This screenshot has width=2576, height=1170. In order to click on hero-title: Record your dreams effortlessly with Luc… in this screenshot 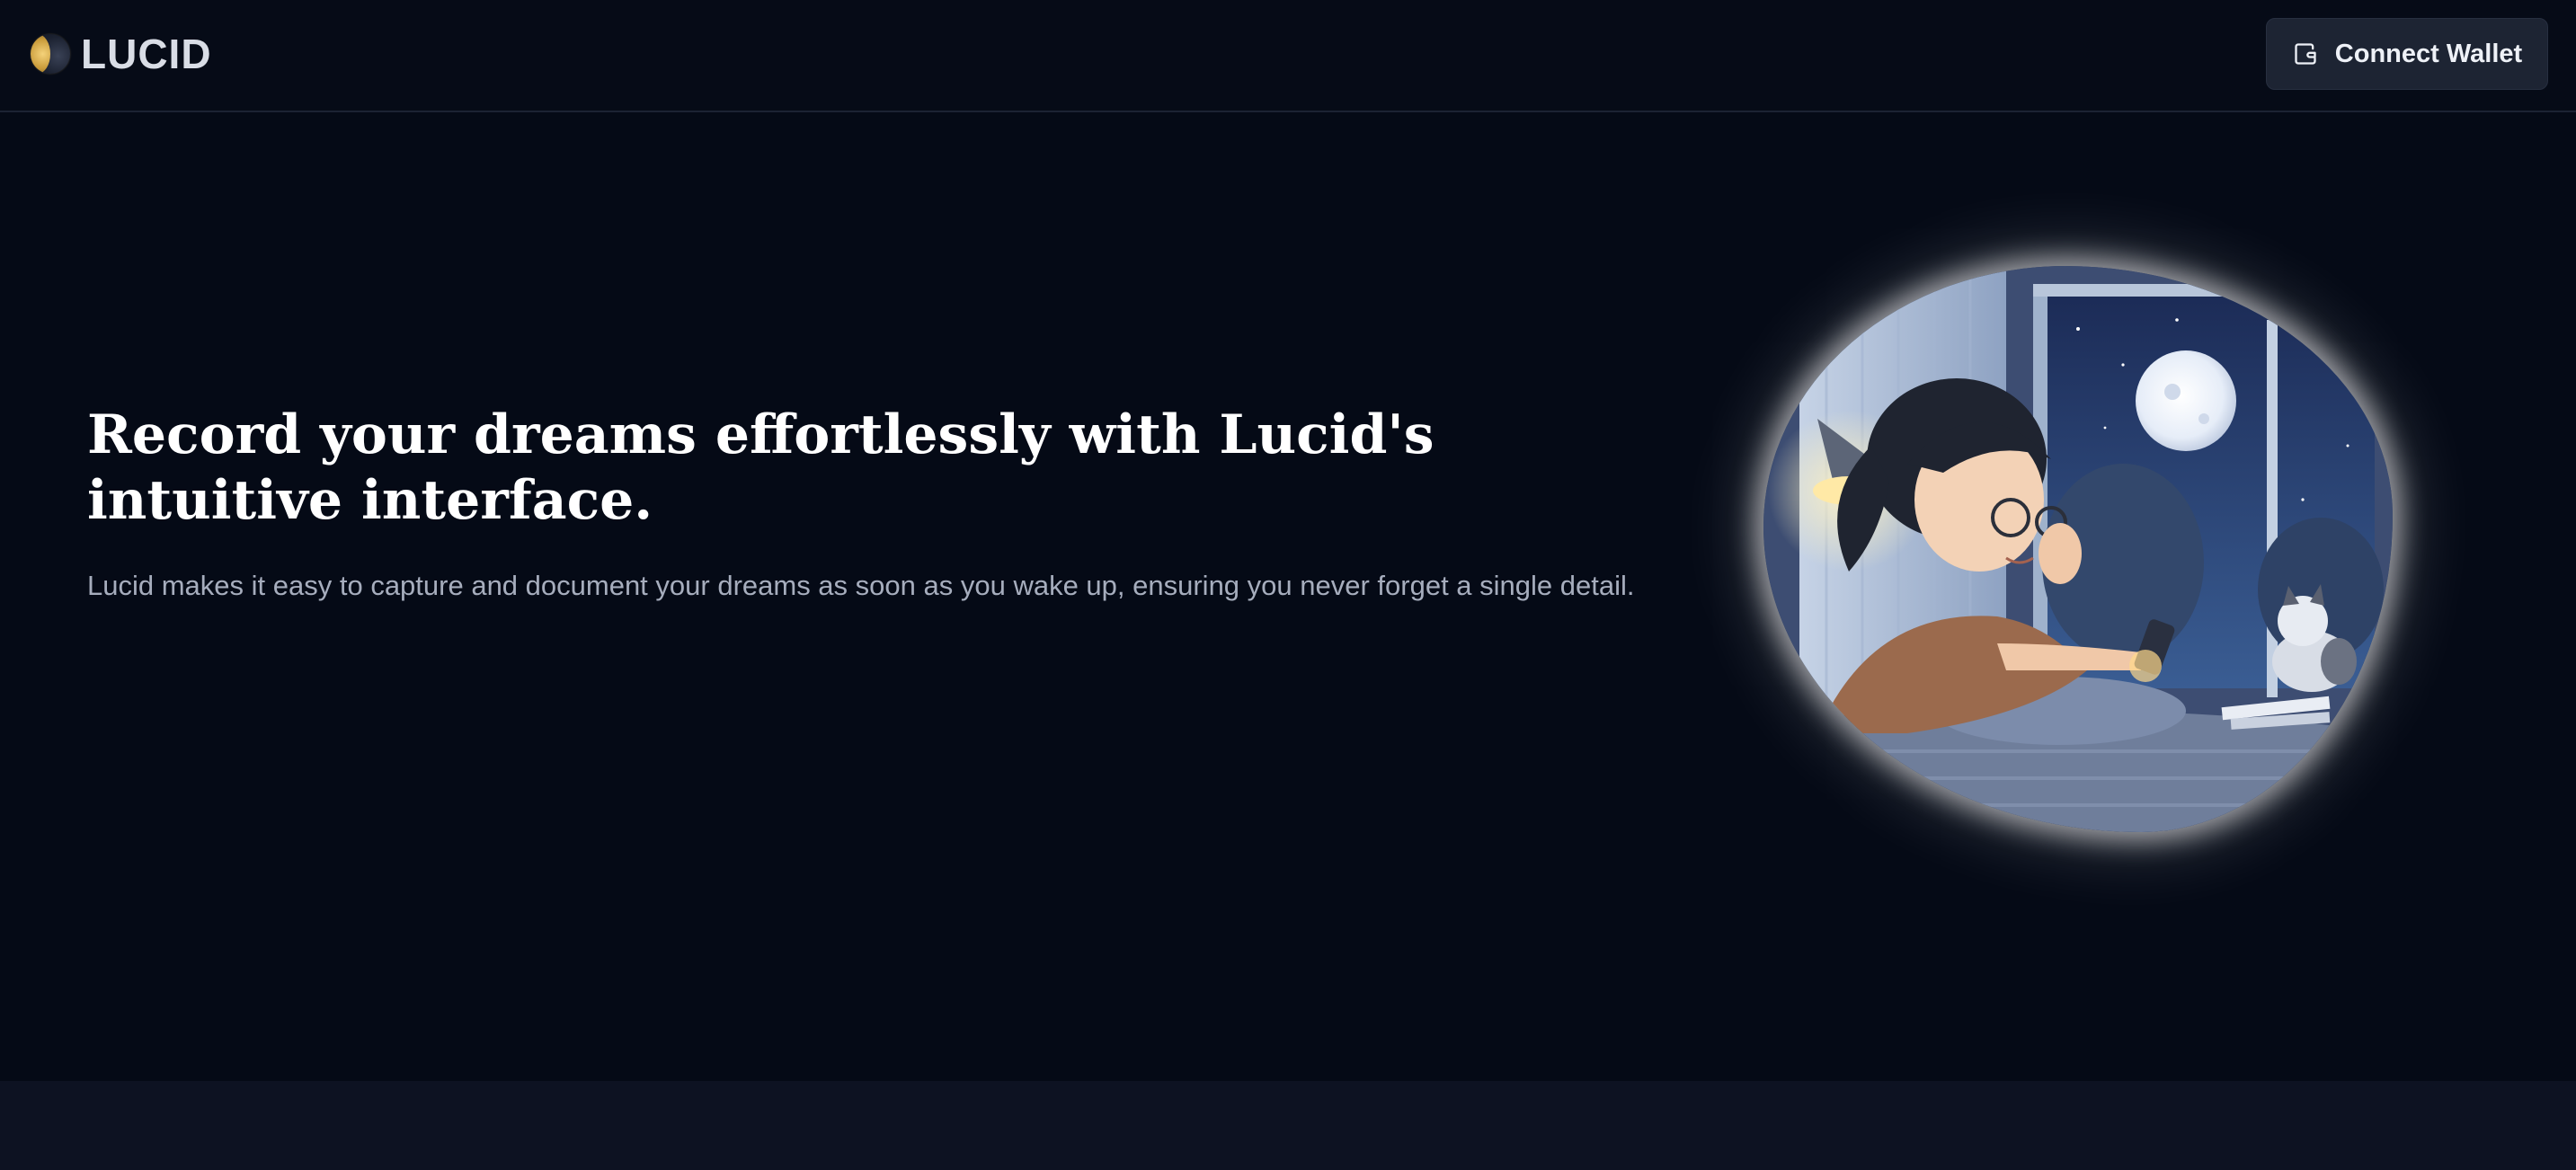, I will do `click(761, 467)`.